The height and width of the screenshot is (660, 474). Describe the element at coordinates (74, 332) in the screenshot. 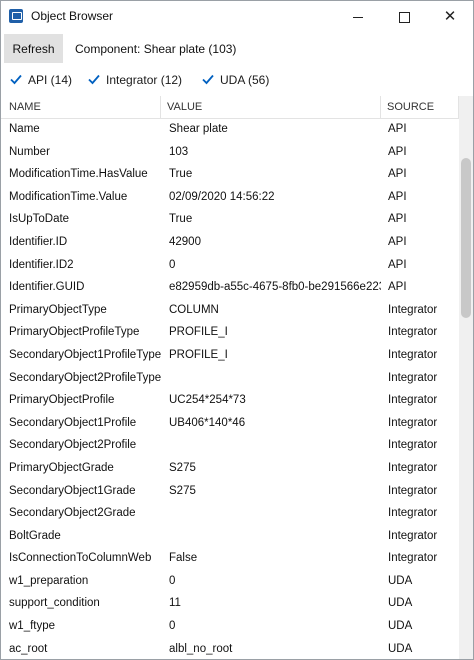

I see `cell-name: PrimaryObjectProfileType` at that location.